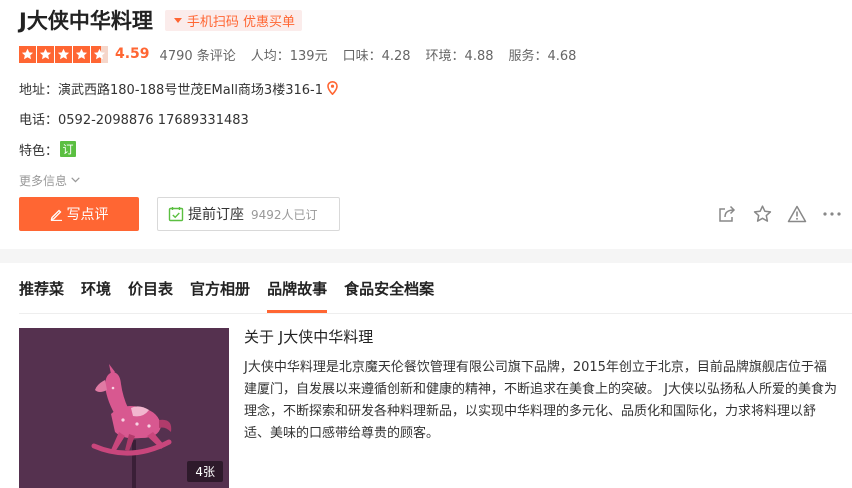  I want to click on star-rating, so click(64, 54).